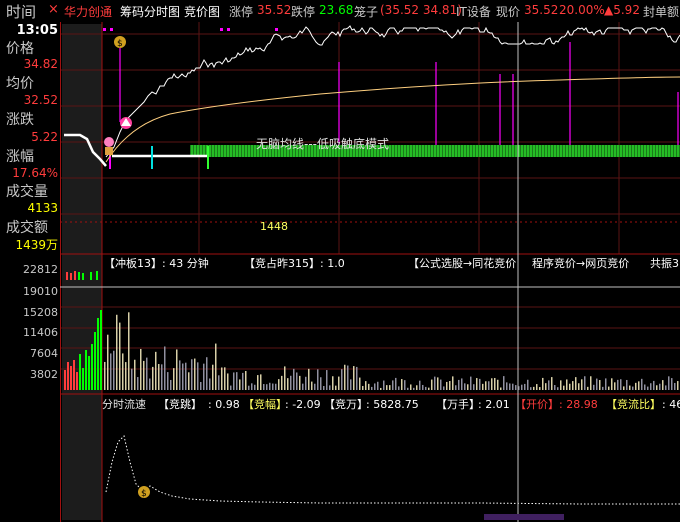 The image size is (680, 522). Describe the element at coordinates (578, 404) in the screenshot. I see `open-value: : 28.98` at that location.